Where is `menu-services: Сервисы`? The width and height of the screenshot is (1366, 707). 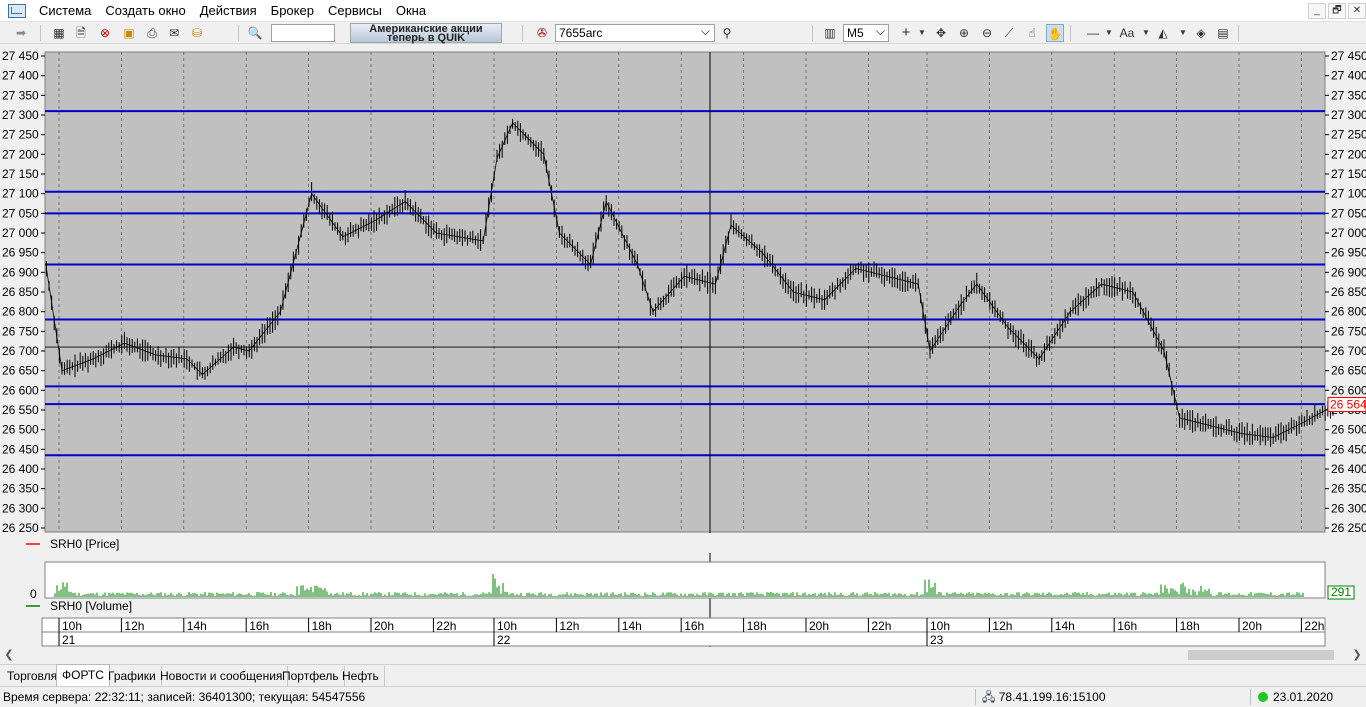 menu-services: Сервисы is located at coordinates (355, 11).